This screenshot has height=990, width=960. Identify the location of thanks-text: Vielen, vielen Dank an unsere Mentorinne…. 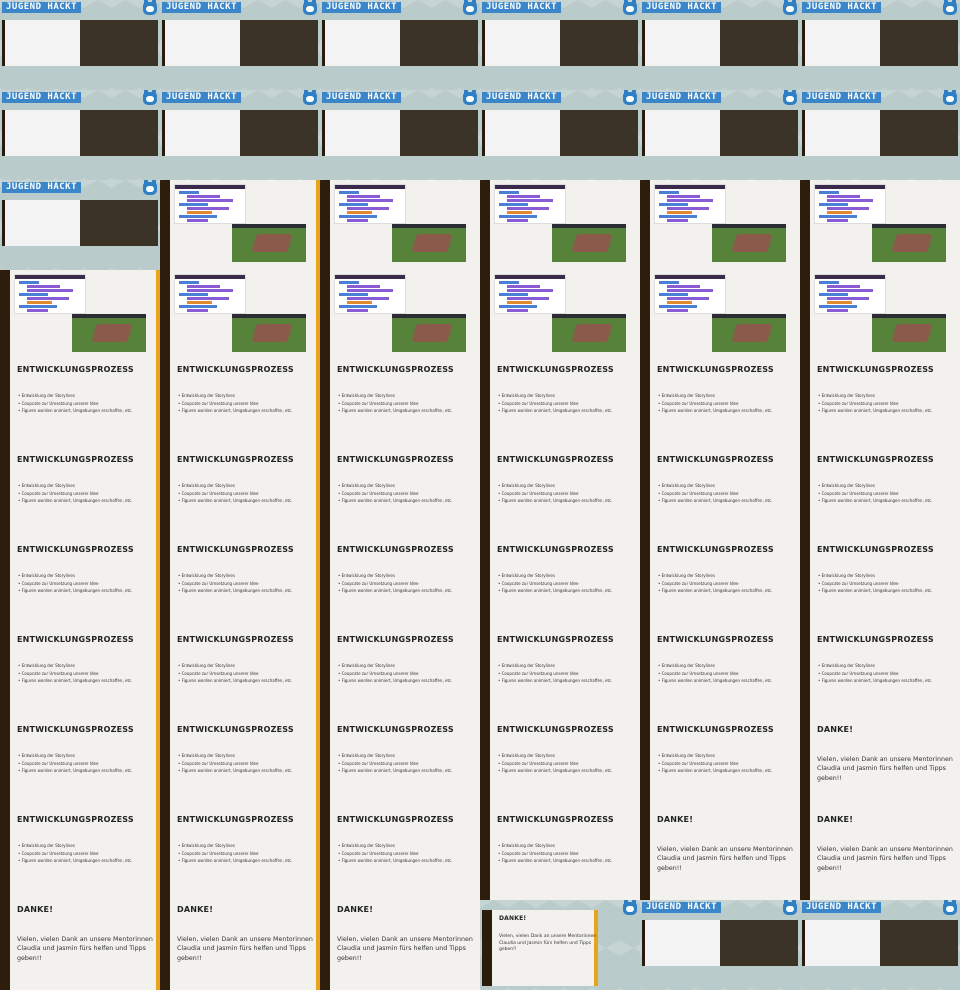
(885, 769).